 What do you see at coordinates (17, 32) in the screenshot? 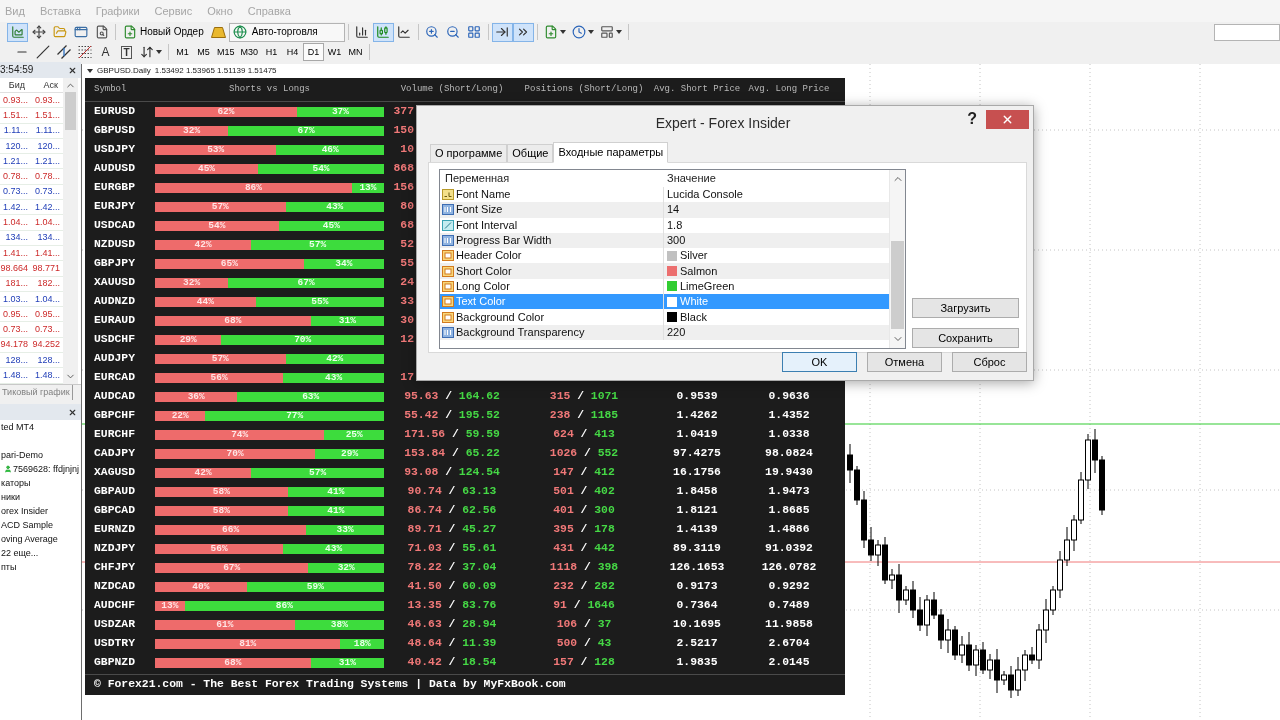
I see `area-chart-icon` at bounding box center [17, 32].